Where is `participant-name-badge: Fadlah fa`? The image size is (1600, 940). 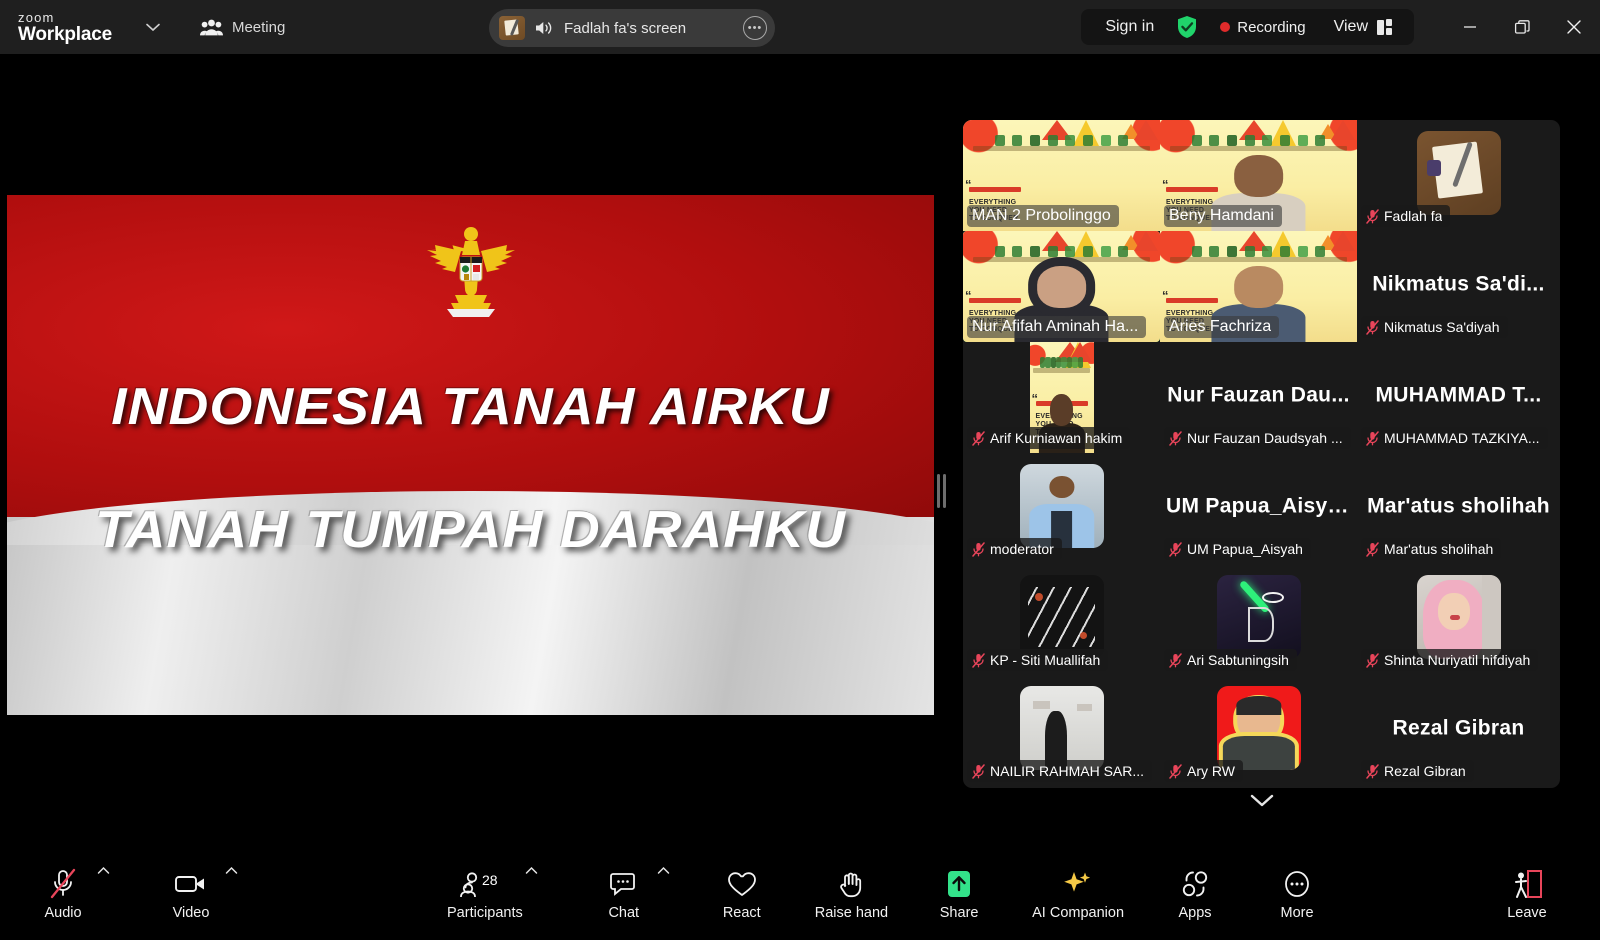
participant-name-badge: Fadlah fa is located at coordinates (1406, 216).